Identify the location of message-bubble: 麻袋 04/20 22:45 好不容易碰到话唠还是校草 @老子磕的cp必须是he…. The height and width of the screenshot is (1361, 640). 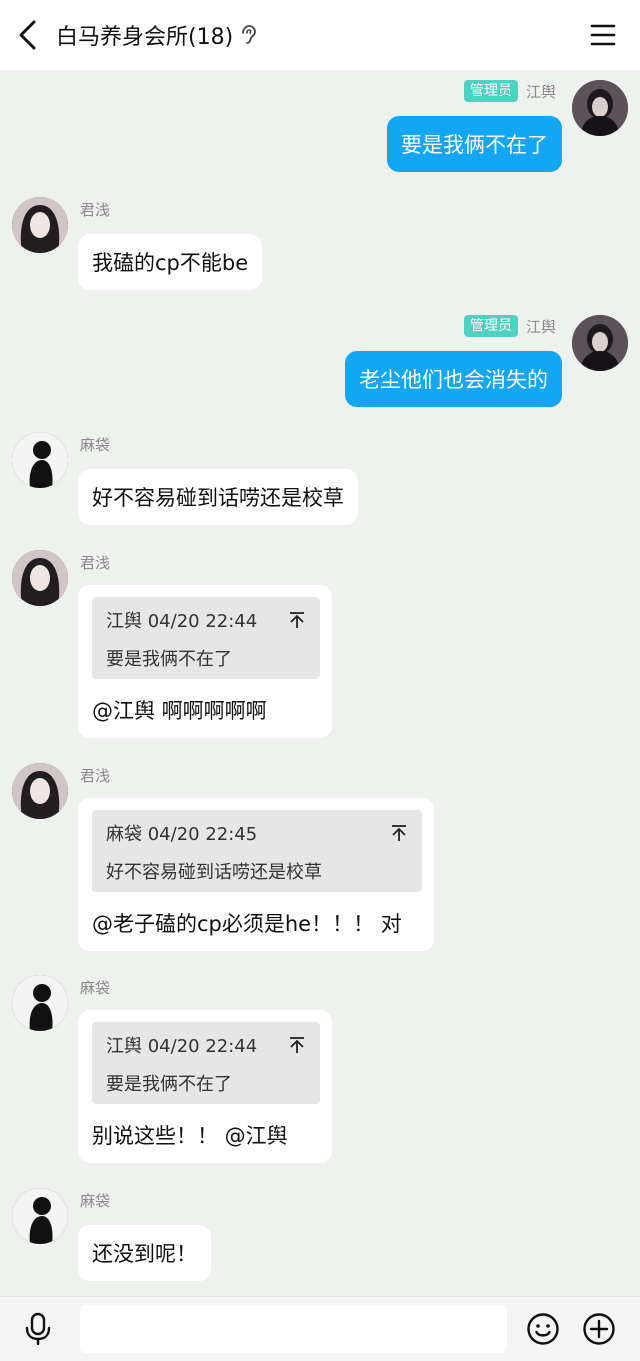
(256, 874).